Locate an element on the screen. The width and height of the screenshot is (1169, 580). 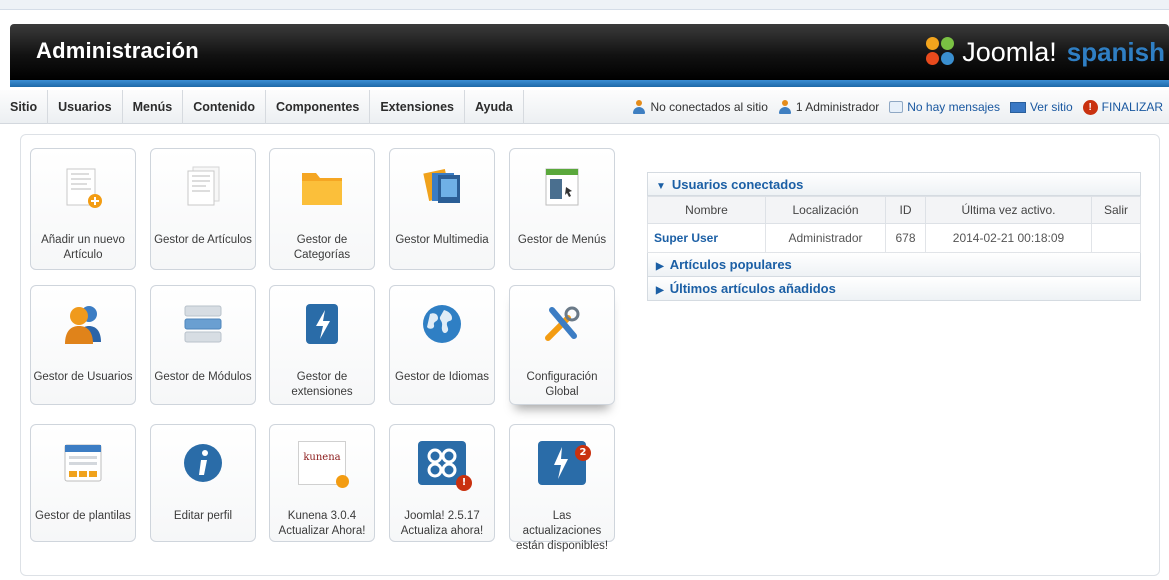
tile-kunena-update: kunena Kunena 3.0.4 Actualizar Ahora! is located at coordinates (322, 483).